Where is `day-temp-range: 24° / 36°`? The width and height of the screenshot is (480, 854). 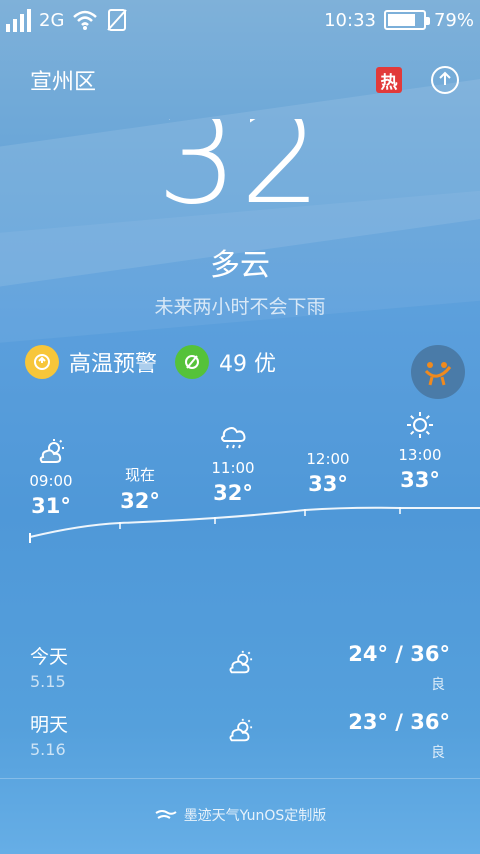
day-temp-range: 24° / 36° is located at coordinates (399, 654).